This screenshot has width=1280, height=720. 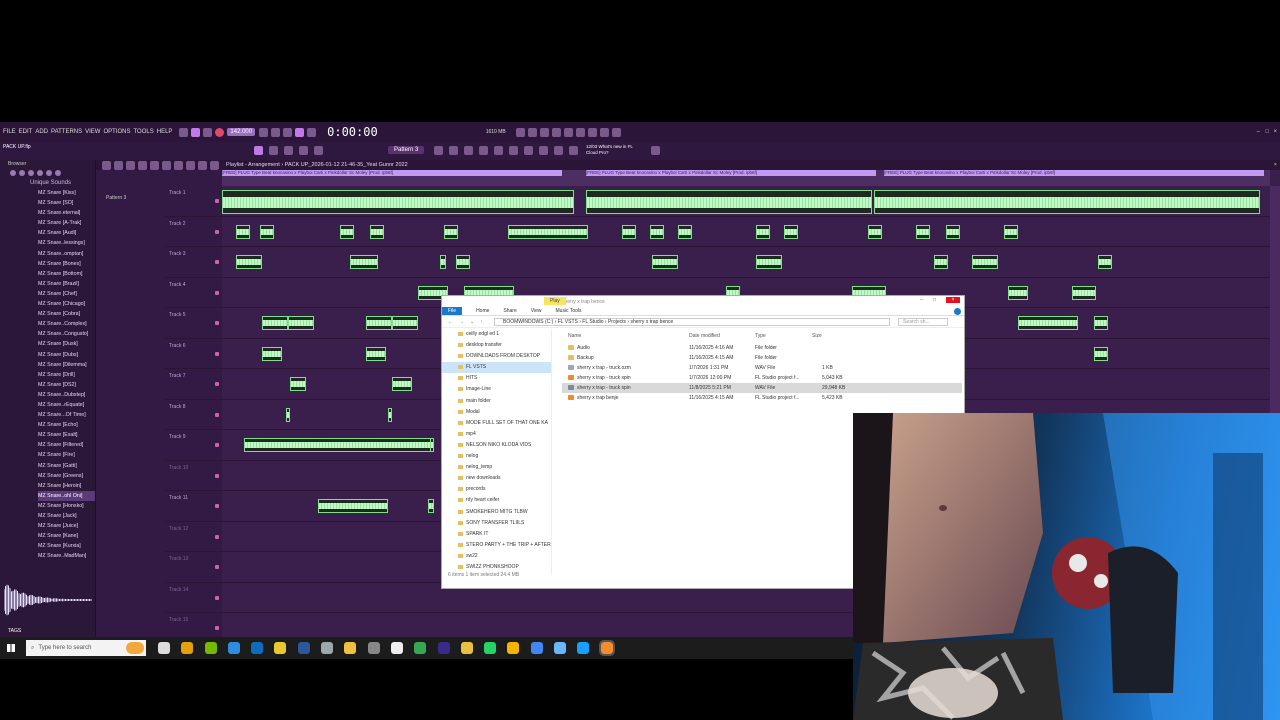 I want to click on track-label: Track 8, so click(x=177, y=407).